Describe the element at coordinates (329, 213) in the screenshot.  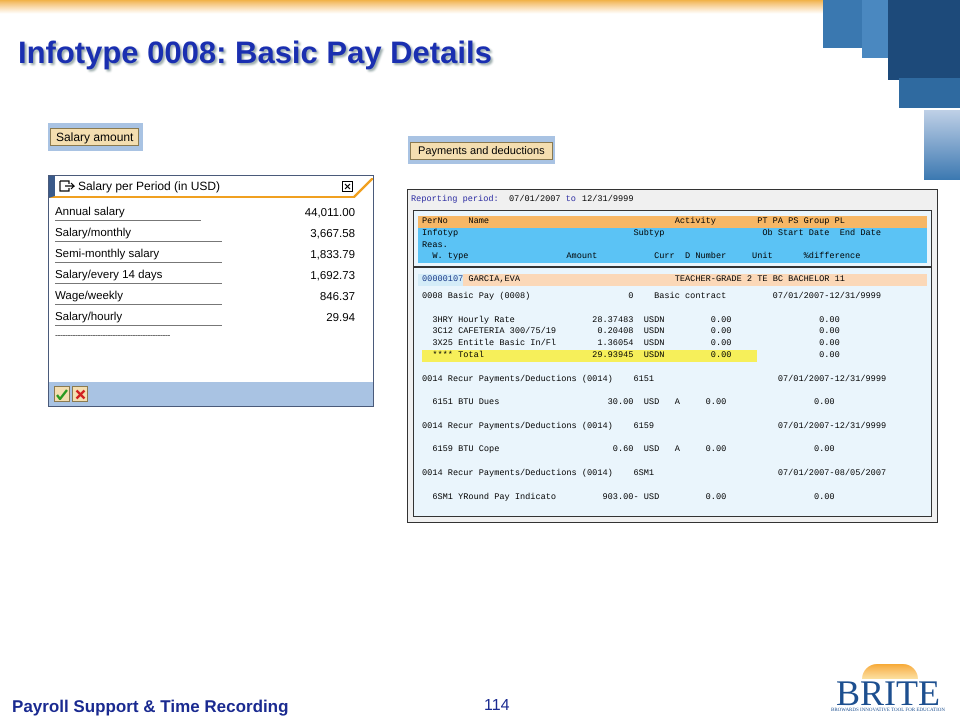
I see `field-value: 44,011.00` at that location.